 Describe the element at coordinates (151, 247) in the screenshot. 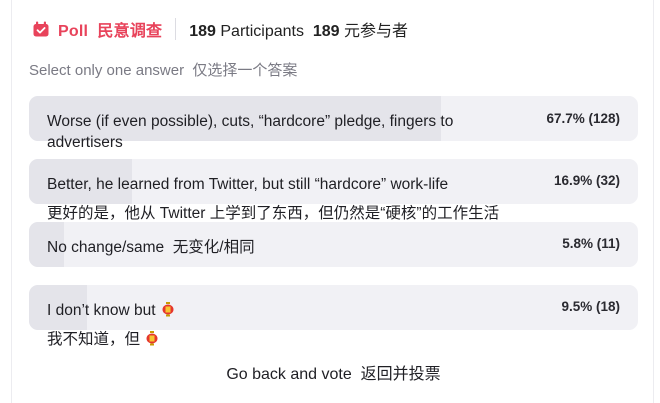

I see `option-label: No change/same 无变化/相同` at that location.